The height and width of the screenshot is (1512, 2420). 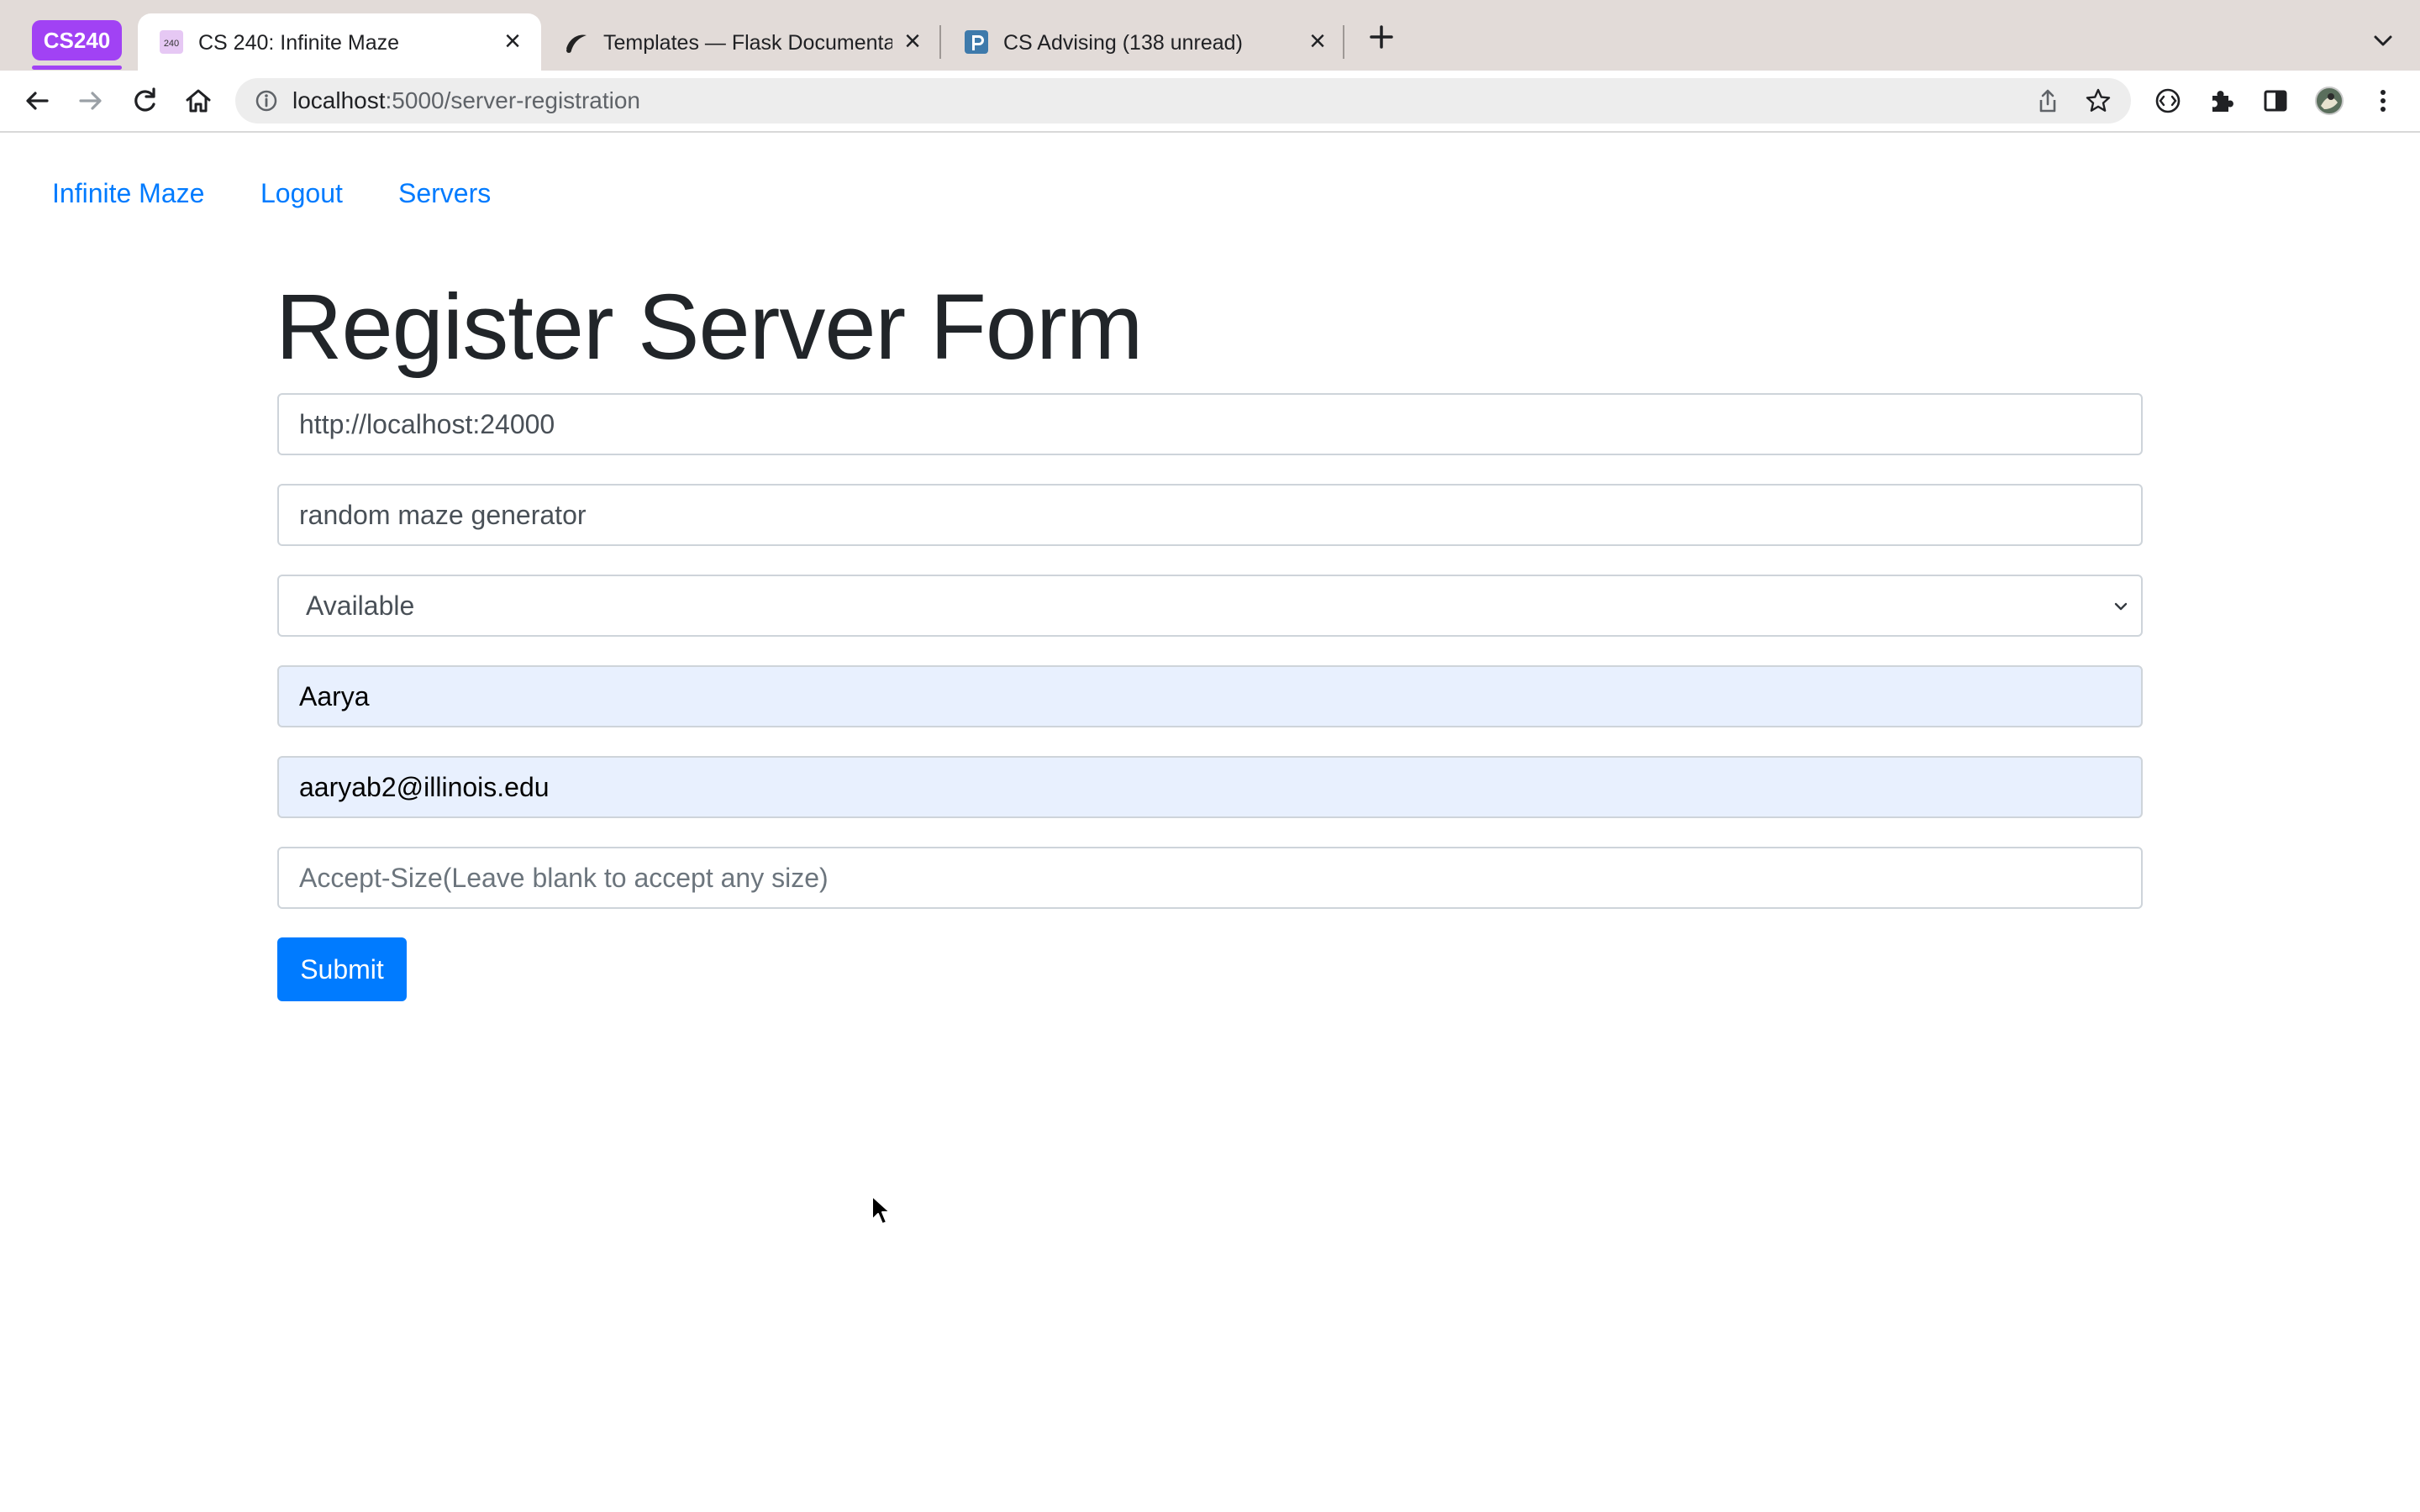 What do you see at coordinates (1210, 878) in the screenshot?
I see `accept-size-input` at bounding box center [1210, 878].